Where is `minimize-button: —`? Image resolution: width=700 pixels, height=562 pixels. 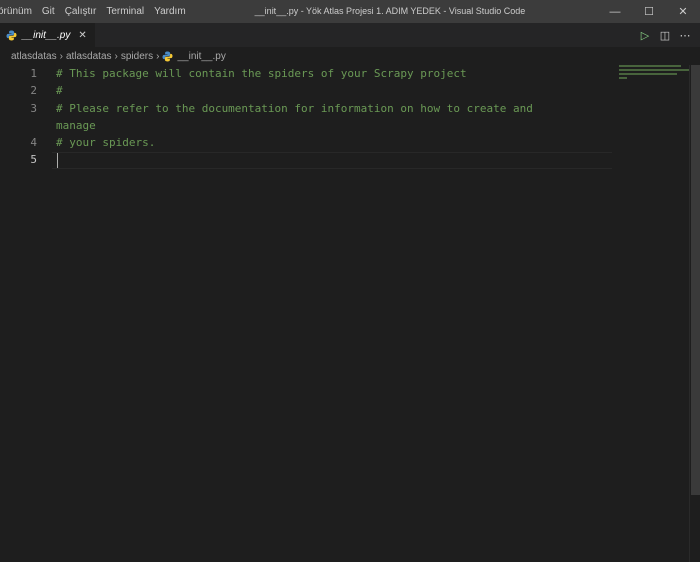
minimize-button: — is located at coordinates (615, 11).